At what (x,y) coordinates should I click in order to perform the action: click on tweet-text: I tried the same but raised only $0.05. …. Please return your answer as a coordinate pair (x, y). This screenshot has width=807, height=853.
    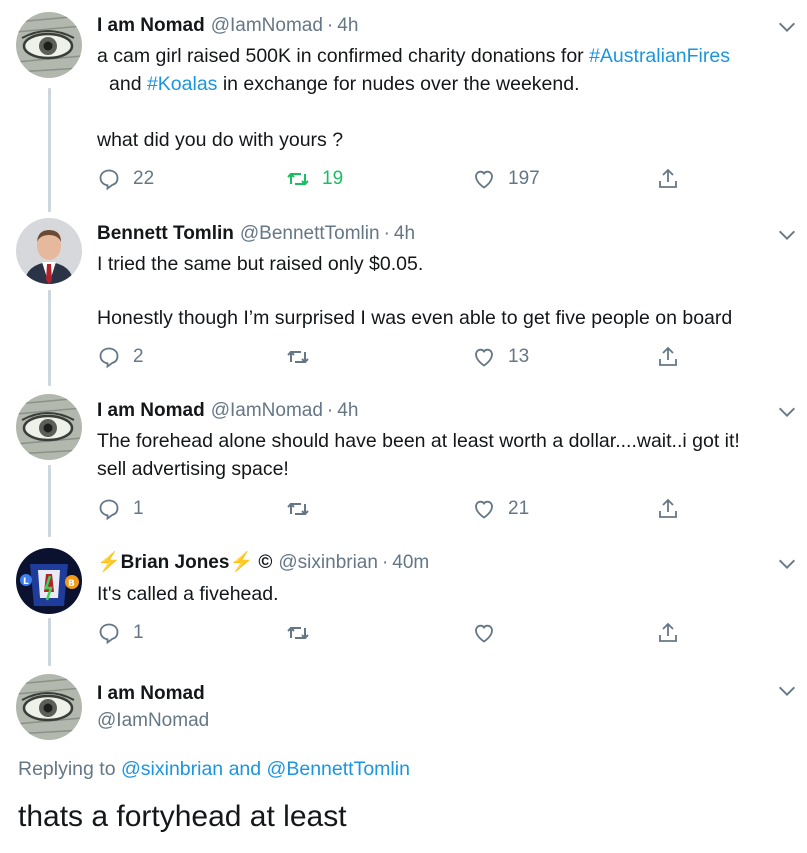
    Looking at the image, I should click on (442, 291).